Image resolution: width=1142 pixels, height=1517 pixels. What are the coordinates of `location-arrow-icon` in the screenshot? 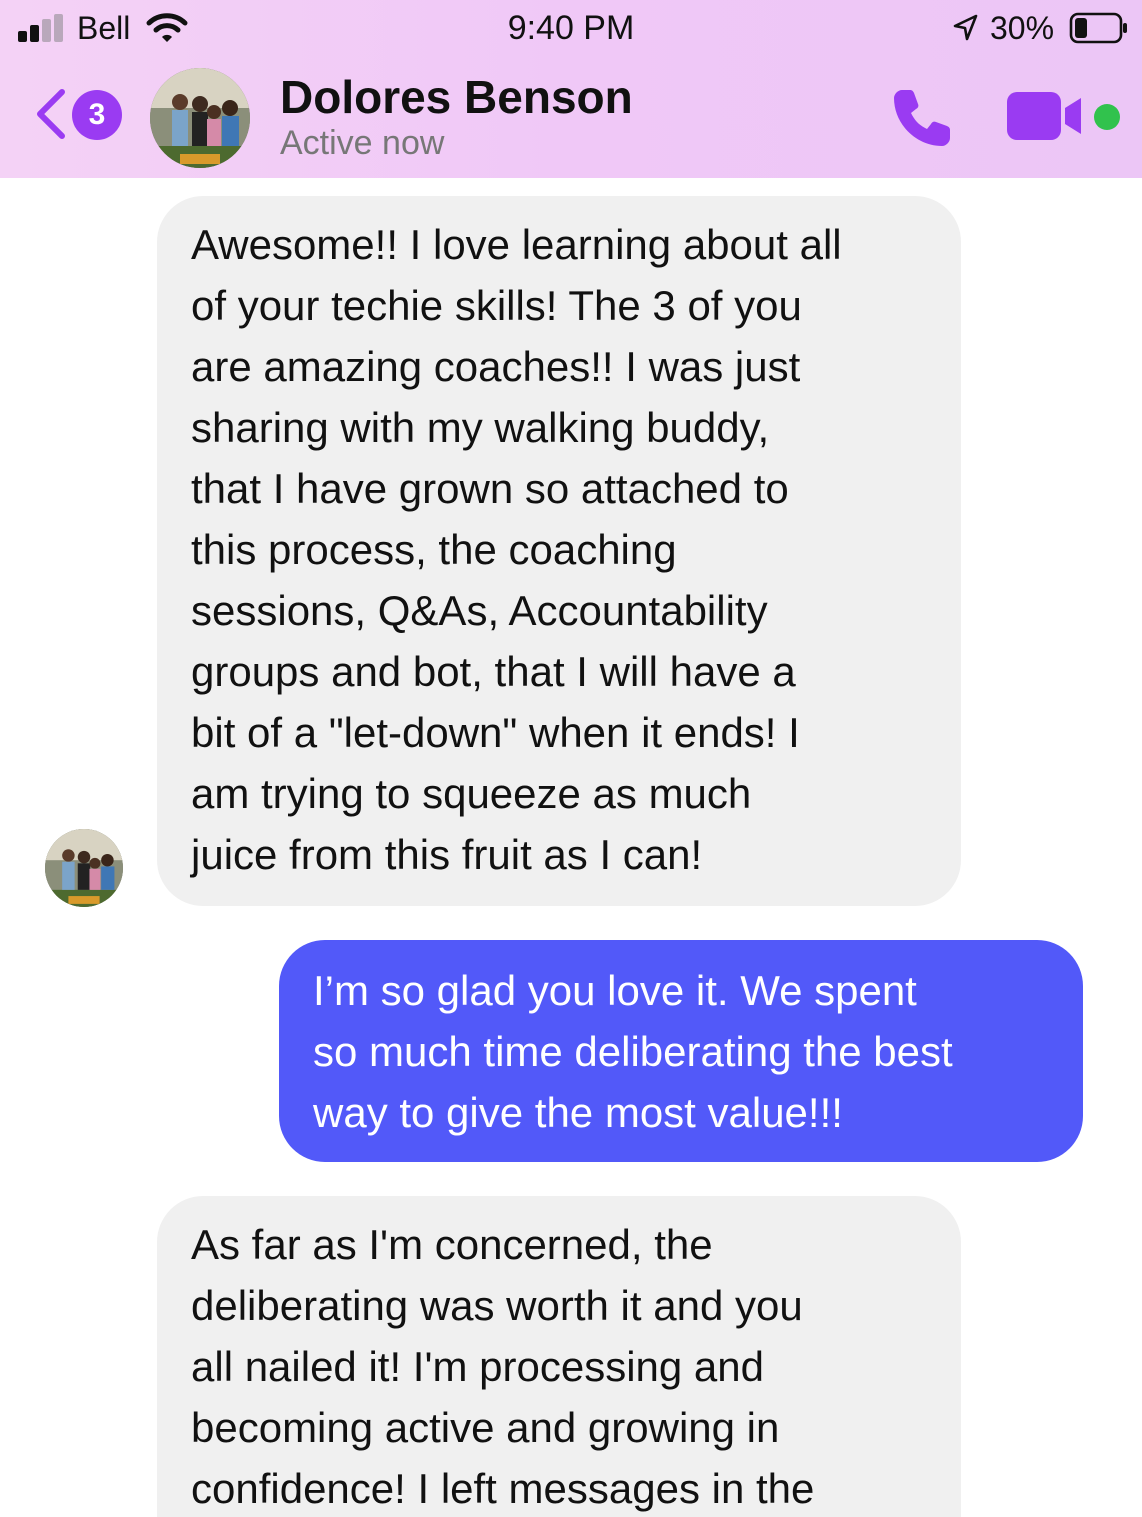 It's located at (965, 27).